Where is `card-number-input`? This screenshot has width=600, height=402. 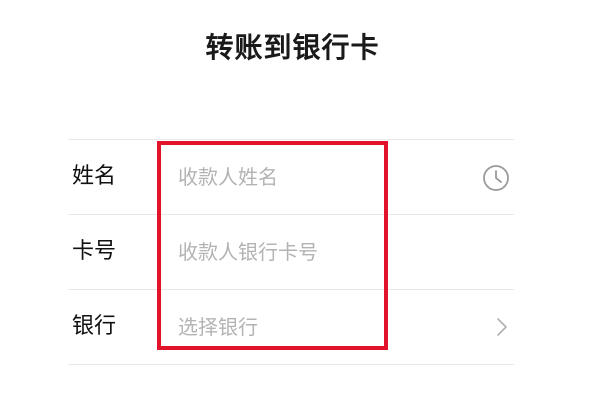 card-number-input is located at coordinates (323, 252).